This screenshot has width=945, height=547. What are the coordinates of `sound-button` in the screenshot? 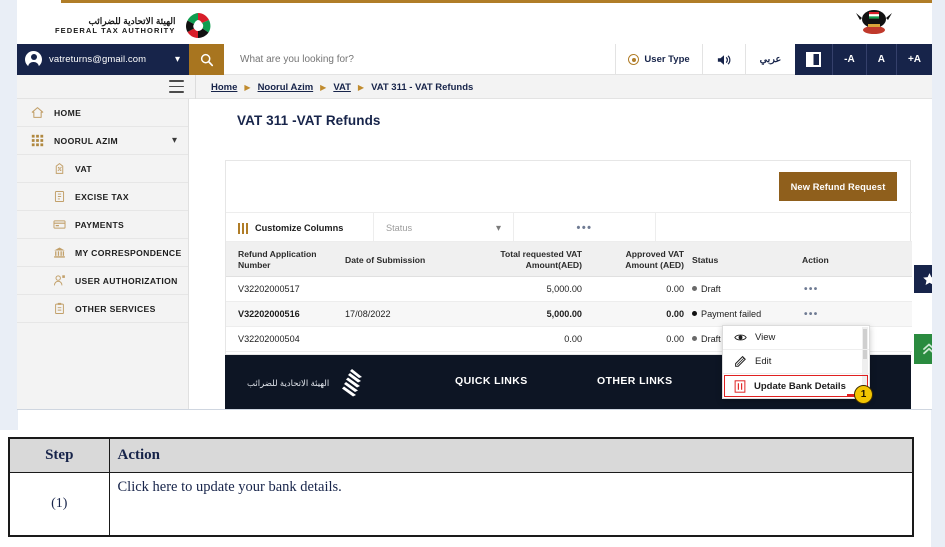 It's located at (723, 59).